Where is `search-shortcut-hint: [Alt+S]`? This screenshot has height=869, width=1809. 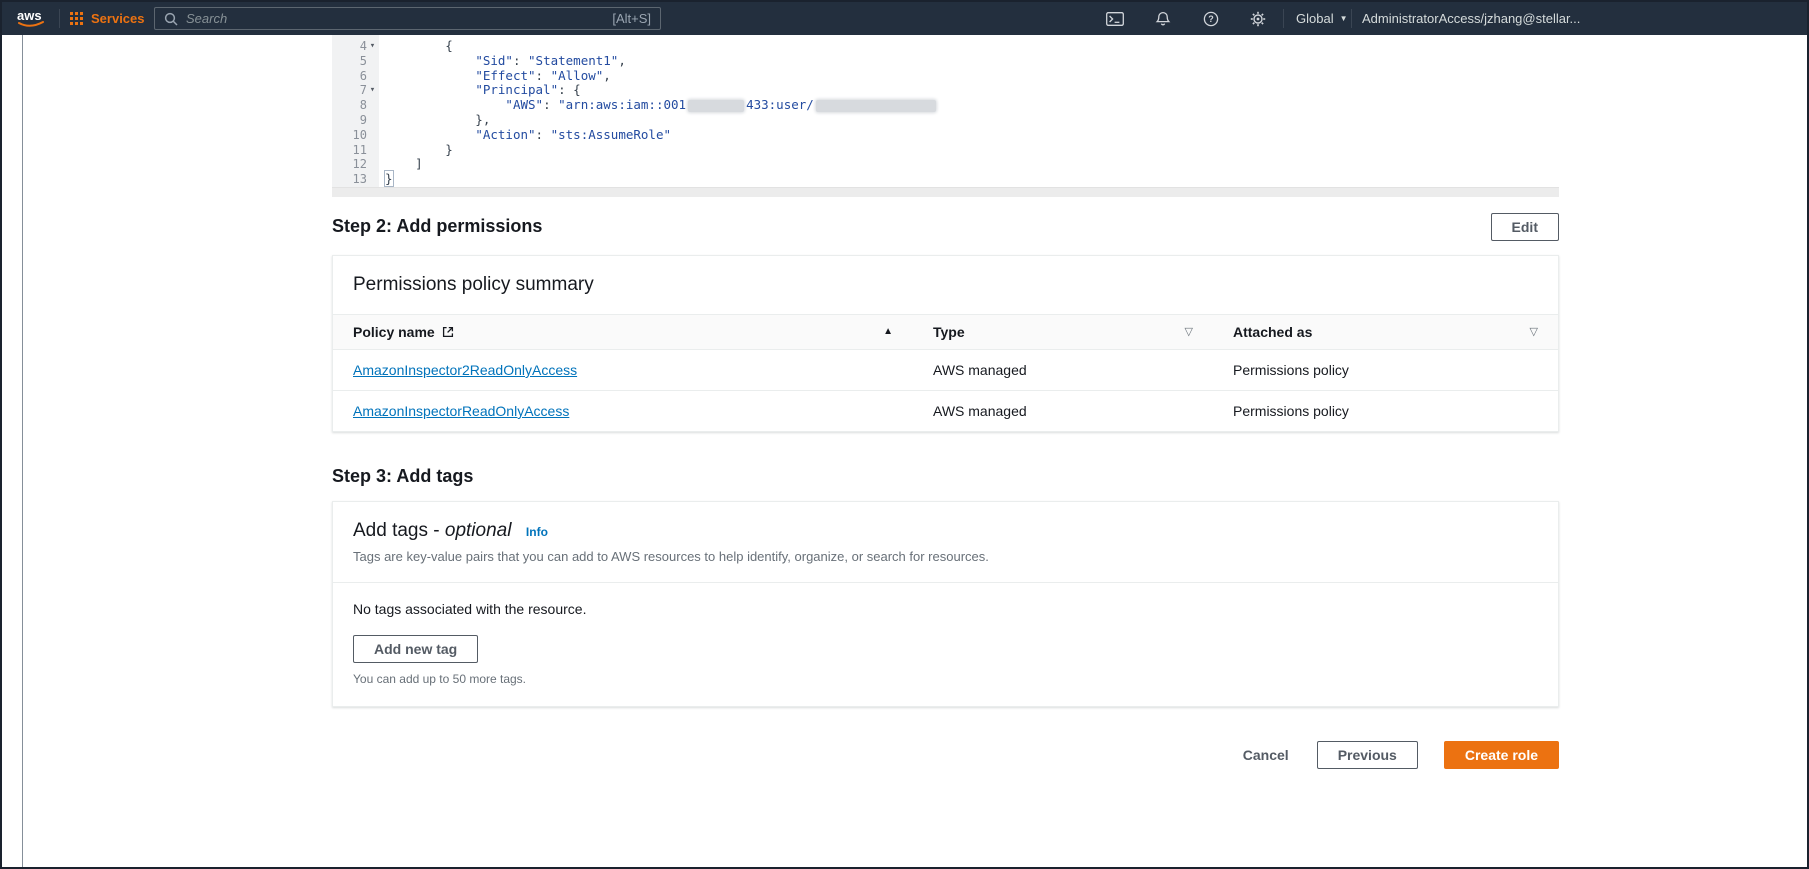 search-shortcut-hint: [Alt+S] is located at coordinates (631, 18).